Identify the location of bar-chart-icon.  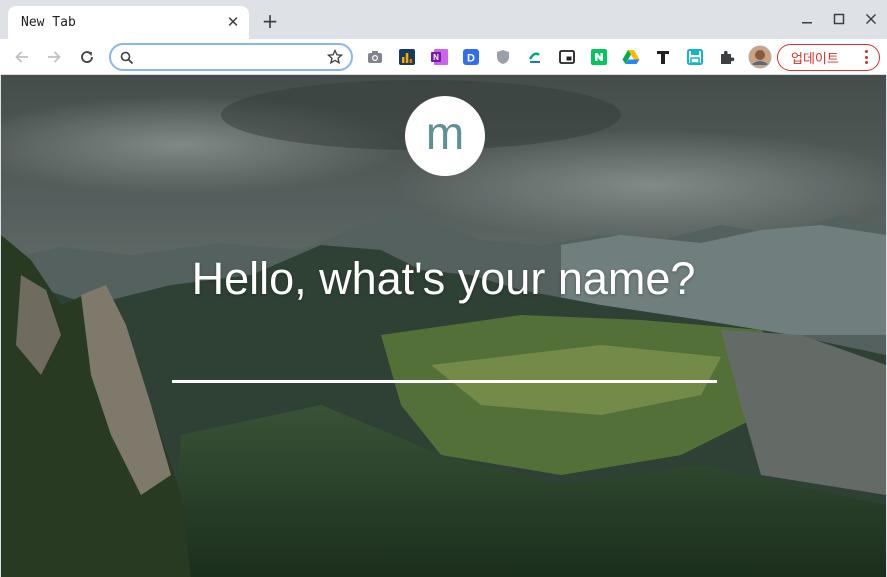
(407, 57).